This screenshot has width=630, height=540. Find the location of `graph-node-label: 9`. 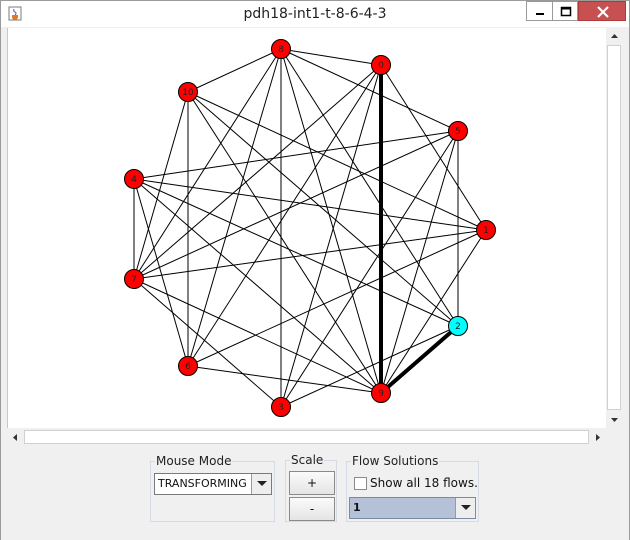

graph-node-label: 9 is located at coordinates (381, 394).